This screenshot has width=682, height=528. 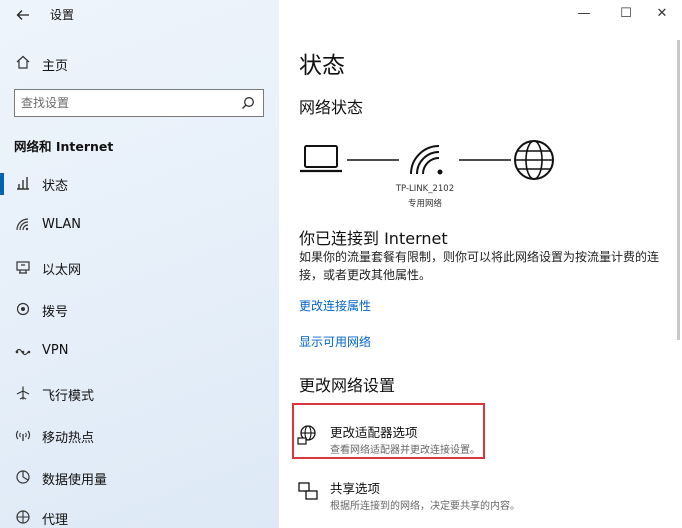 I want to click on sidebar-item-label: 状态, so click(x=55, y=186).